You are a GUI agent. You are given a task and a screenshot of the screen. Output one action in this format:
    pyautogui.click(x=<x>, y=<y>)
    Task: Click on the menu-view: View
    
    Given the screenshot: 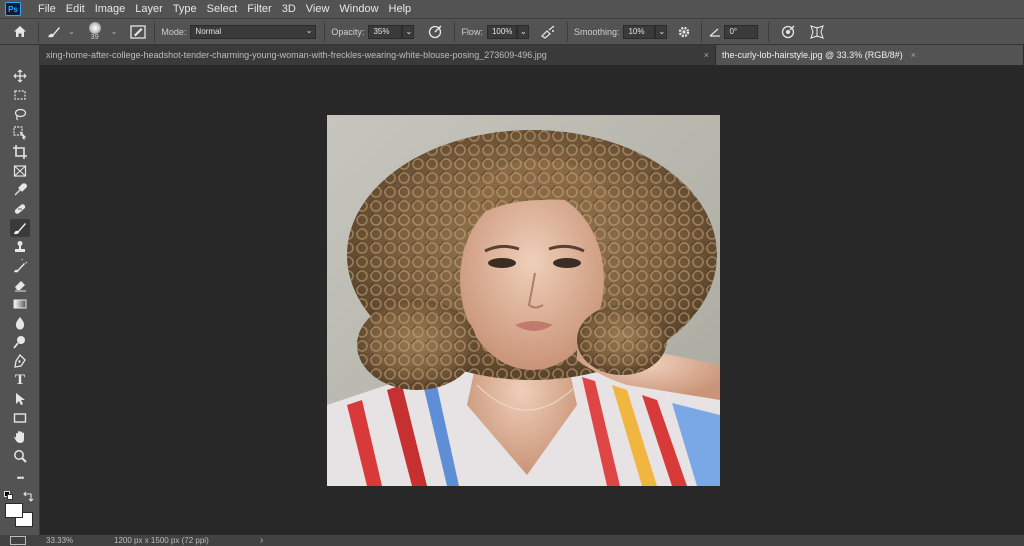 What is the action you would take?
    pyautogui.click(x=318, y=9)
    